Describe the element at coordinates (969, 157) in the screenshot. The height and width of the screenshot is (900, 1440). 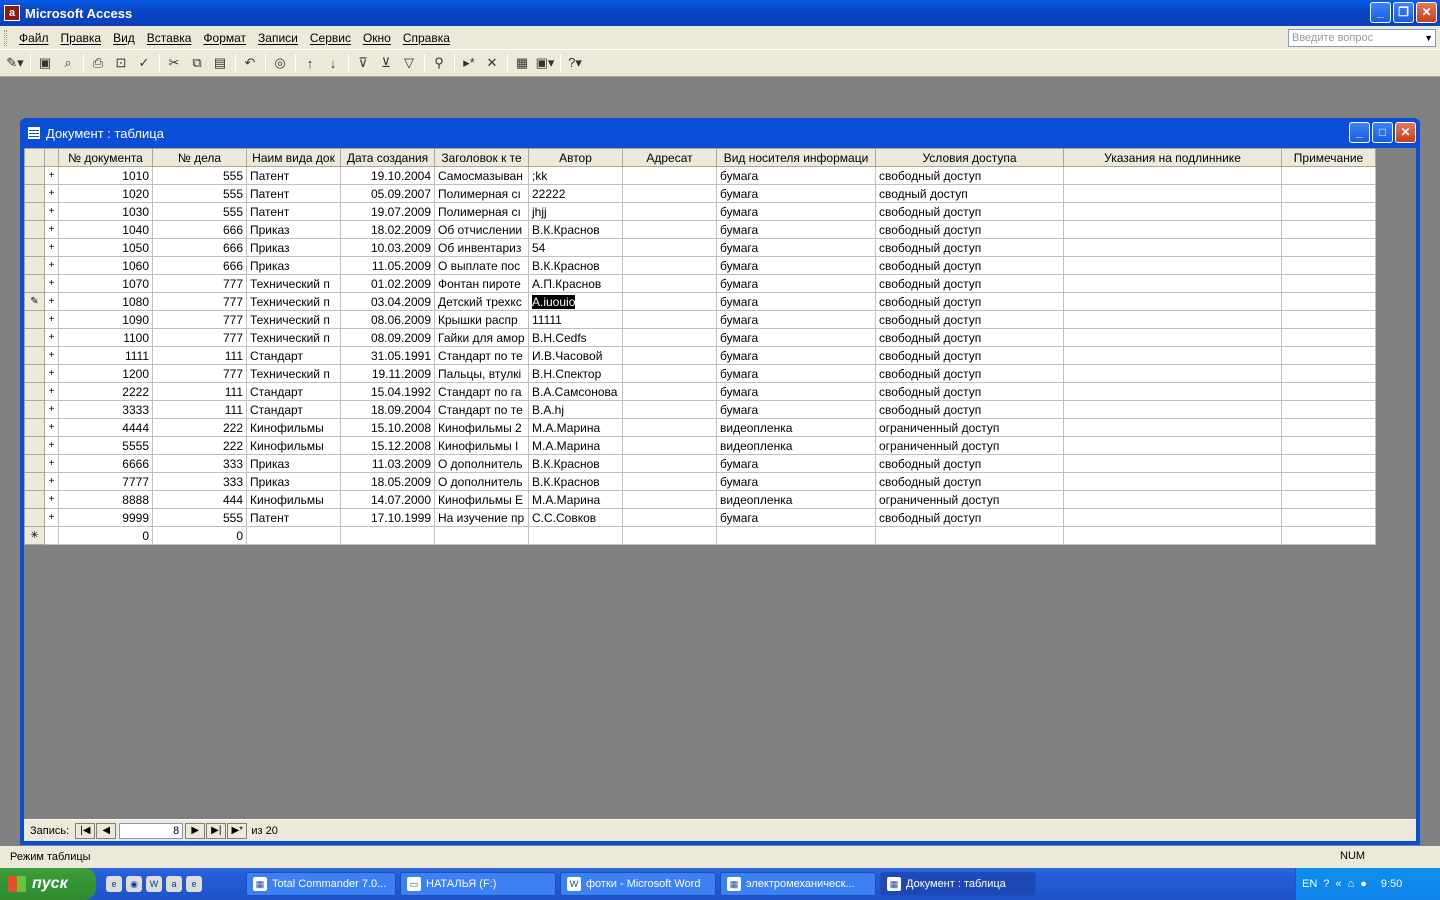
I see `column-header: Условия доступа` at that location.